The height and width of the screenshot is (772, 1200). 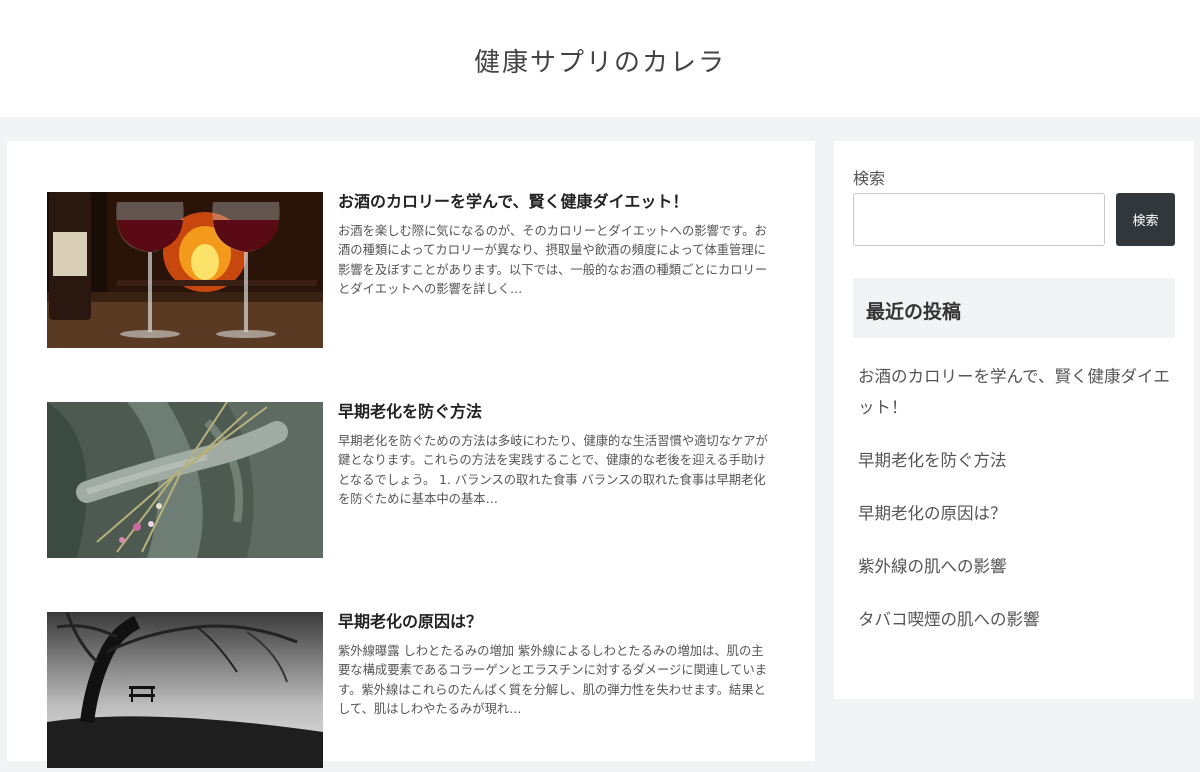 What do you see at coordinates (558, 412) in the screenshot?
I see `post-title: 早期老化を防ぐ方法` at bounding box center [558, 412].